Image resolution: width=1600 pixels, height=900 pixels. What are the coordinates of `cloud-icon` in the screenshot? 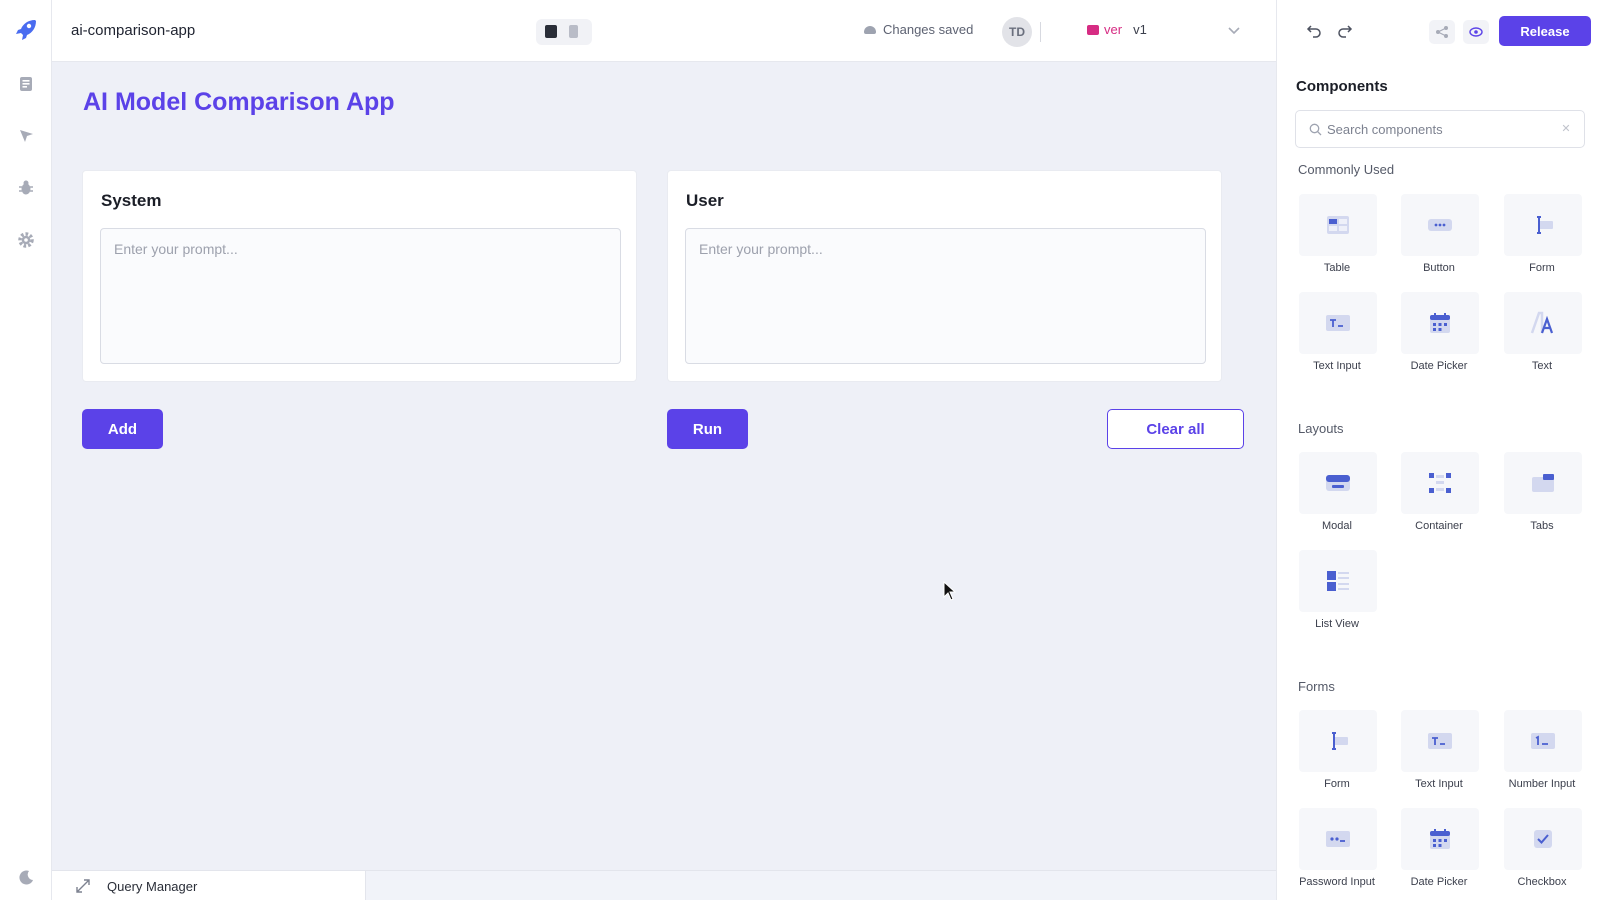 It's located at (870, 29).